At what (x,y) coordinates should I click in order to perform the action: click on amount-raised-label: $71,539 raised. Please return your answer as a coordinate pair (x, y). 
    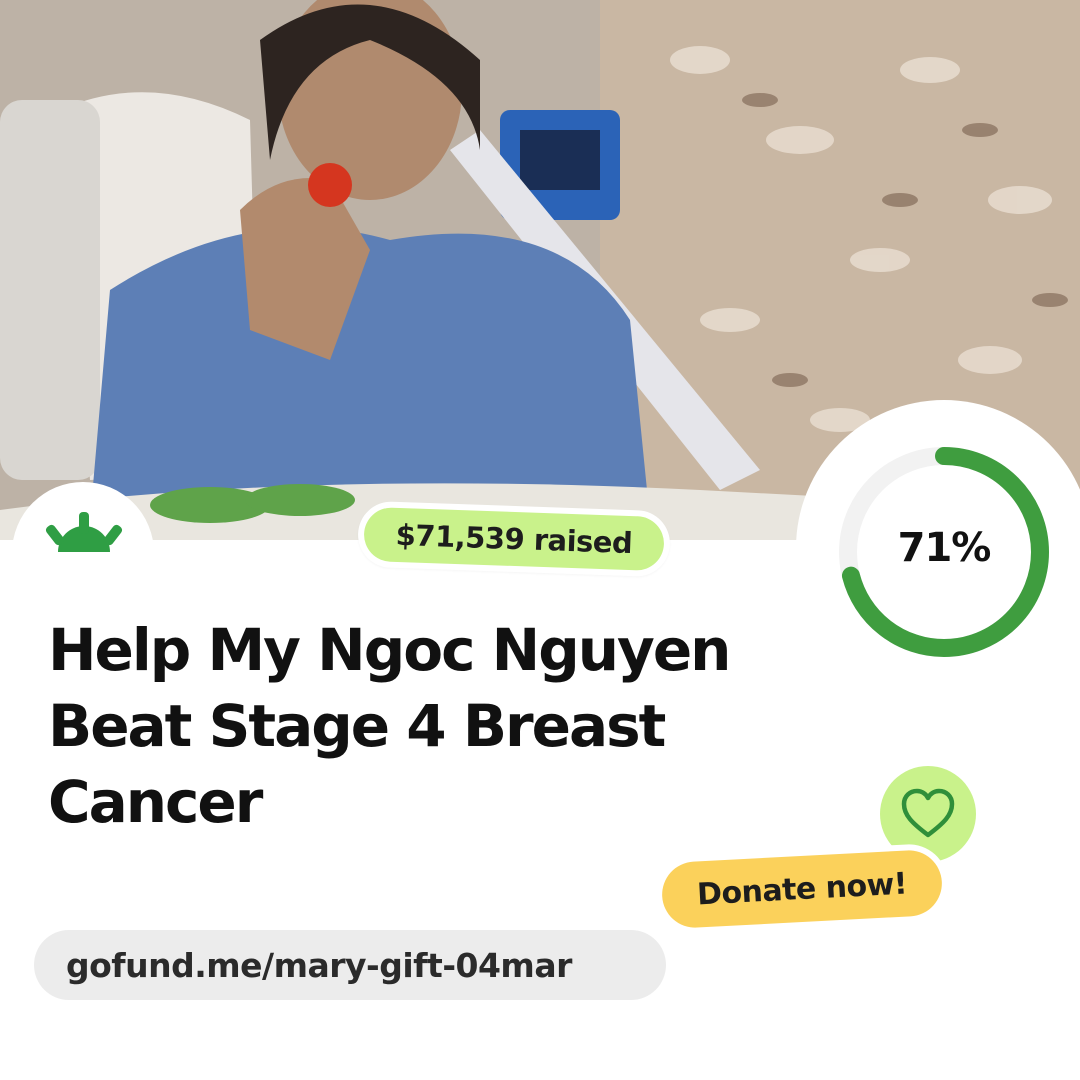
    Looking at the image, I should click on (514, 539).